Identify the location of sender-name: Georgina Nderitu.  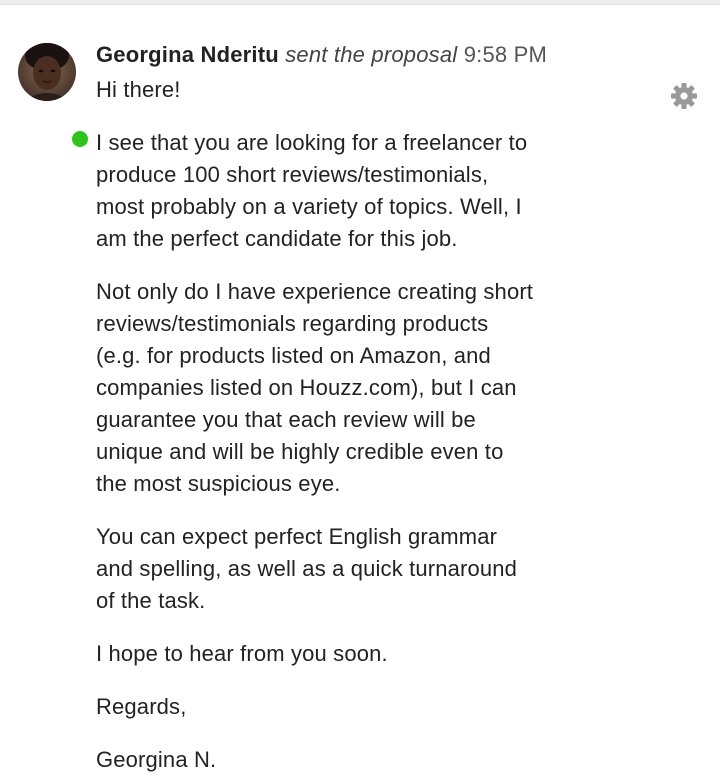
(187, 54).